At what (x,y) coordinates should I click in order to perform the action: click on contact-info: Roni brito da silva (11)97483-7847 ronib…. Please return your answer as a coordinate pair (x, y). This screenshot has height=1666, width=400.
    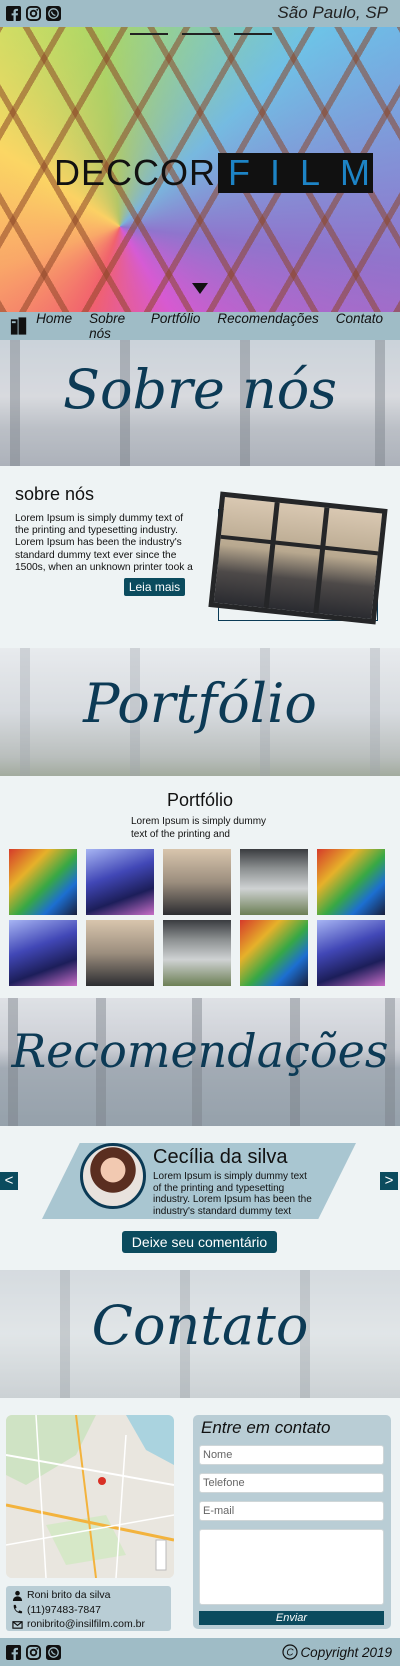
    Looking at the image, I should click on (88, 1608).